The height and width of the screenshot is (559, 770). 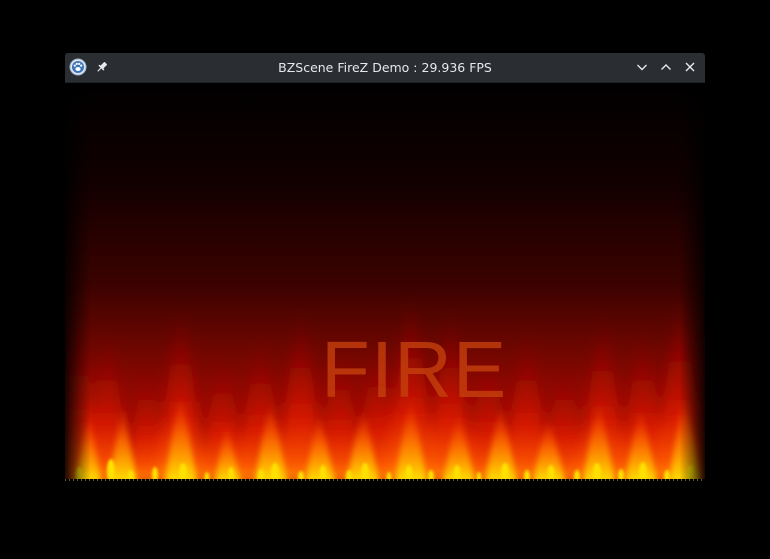 I want to click on paw-icon, so click(x=78, y=67).